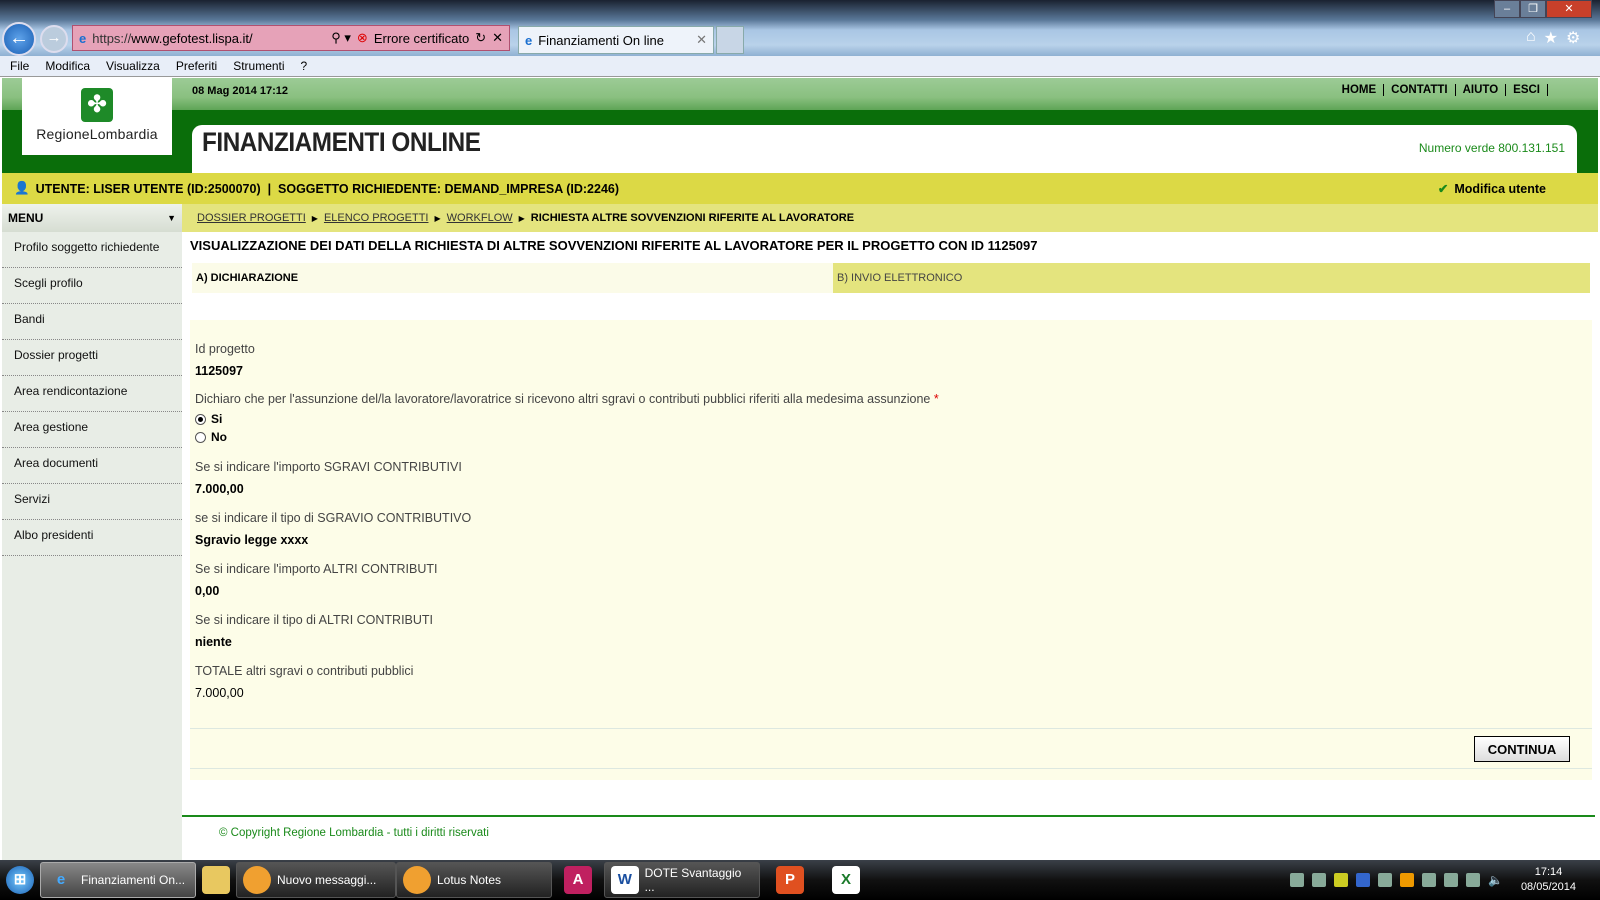 The height and width of the screenshot is (900, 1600). Describe the element at coordinates (421, 38) in the screenshot. I see `cert-error: Errore certificato` at that location.